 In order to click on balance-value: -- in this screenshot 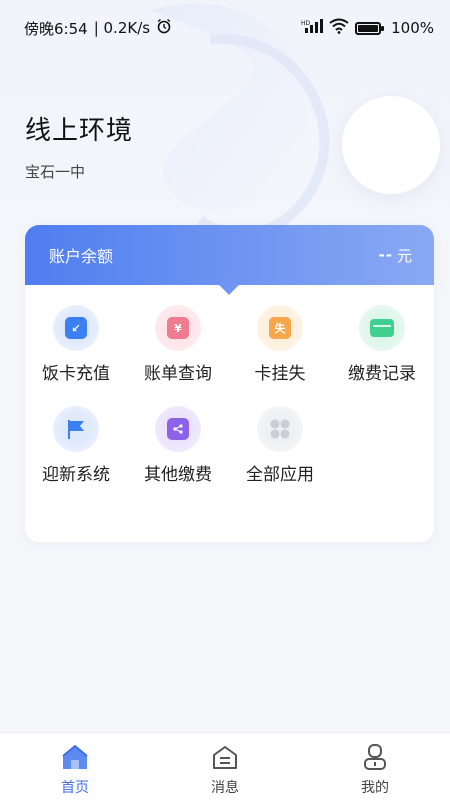, I will do `click(385, 255)`.